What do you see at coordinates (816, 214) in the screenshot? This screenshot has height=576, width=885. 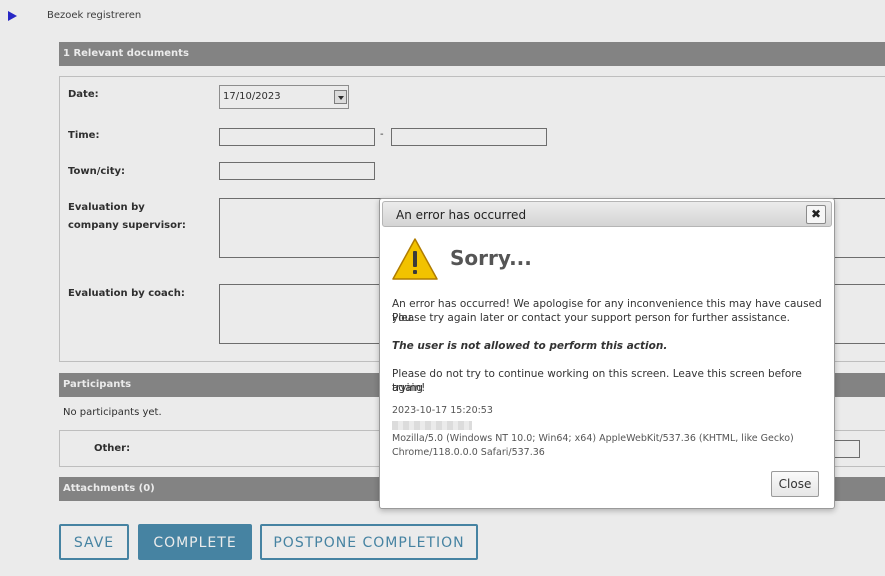 I see `close-icon: ✖` at bounding box center [816, 214].